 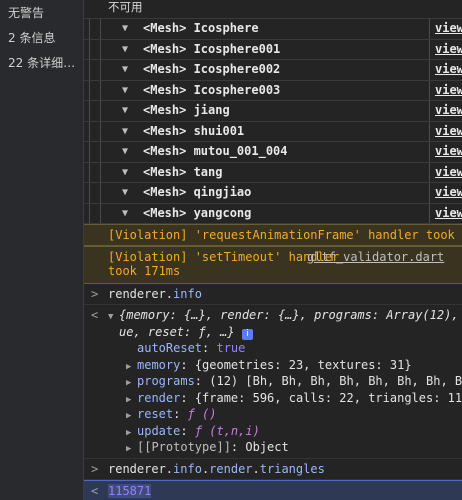 What do you see at coordinates (285, 447) in the screenshot?
I see `property-prototype: ▶ [[Prototype]]: Object` at bounding box center [285, 447].